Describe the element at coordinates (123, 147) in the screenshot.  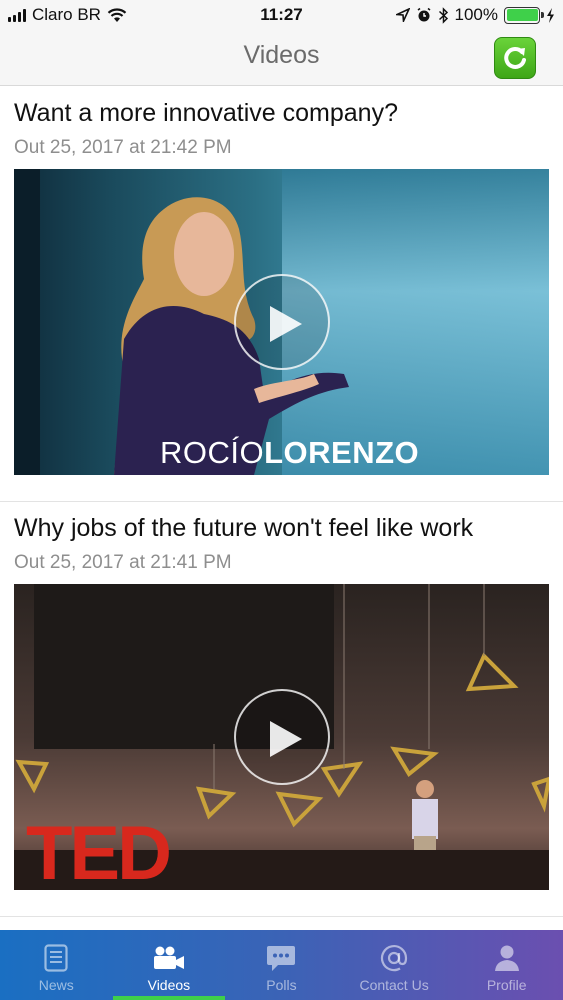
I see `video-date: Out 25, 2017 at 21:42 PM` at that location.